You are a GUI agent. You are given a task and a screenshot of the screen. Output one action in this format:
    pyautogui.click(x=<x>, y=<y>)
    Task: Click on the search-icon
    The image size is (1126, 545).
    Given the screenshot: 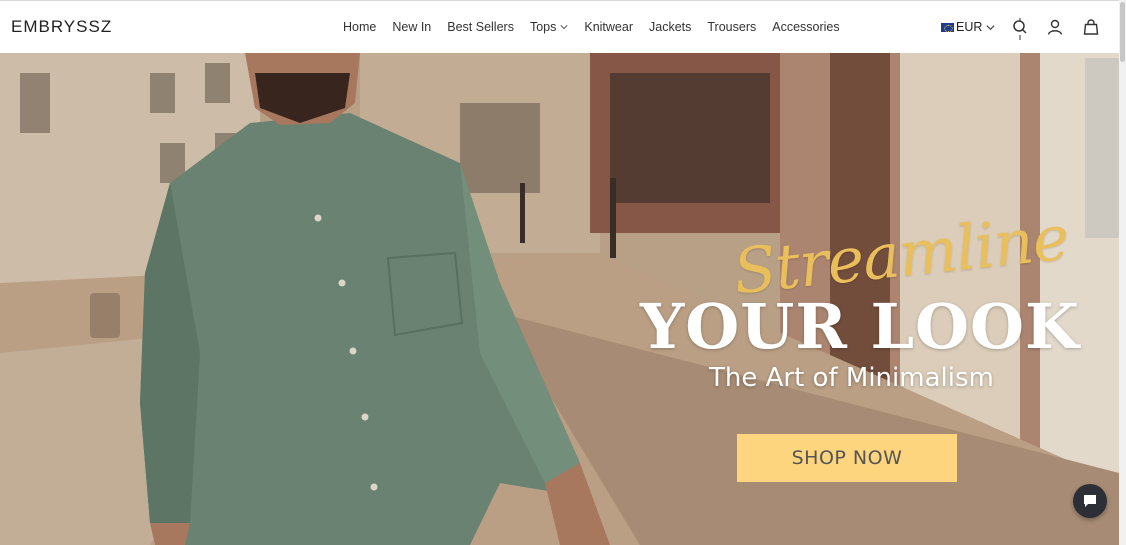 What is the action you would take?
    pyautogui.click(x=1020, y=29)
    